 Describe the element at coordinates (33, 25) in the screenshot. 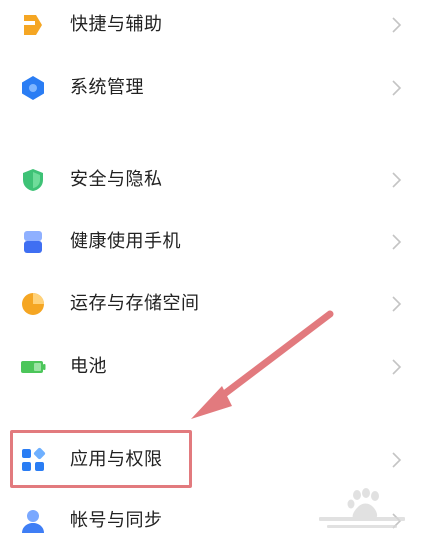

I see `shortcut-icon` at that location.